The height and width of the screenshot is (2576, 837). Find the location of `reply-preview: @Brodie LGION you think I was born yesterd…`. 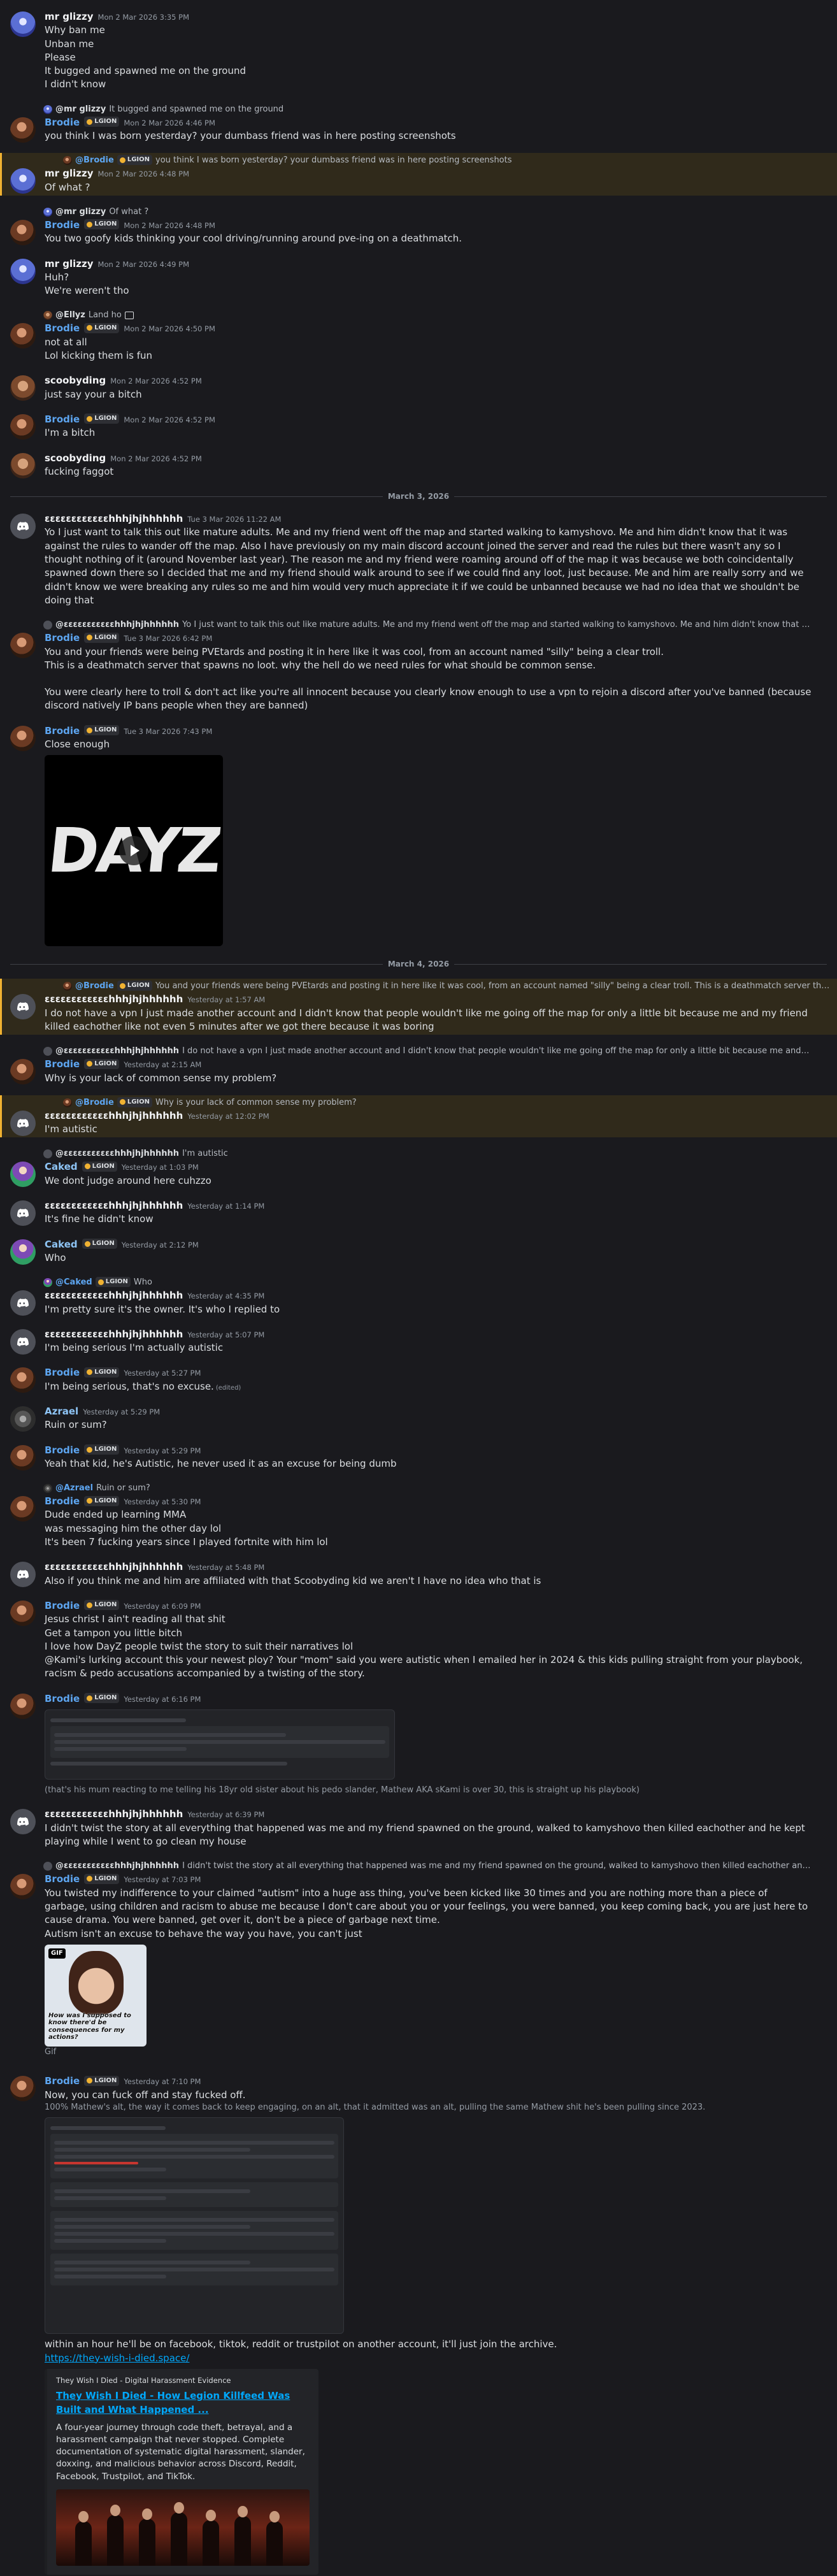

reply-preview: @Brodie LGION you think I was born yesterd… is located at coordinates (447, 160).